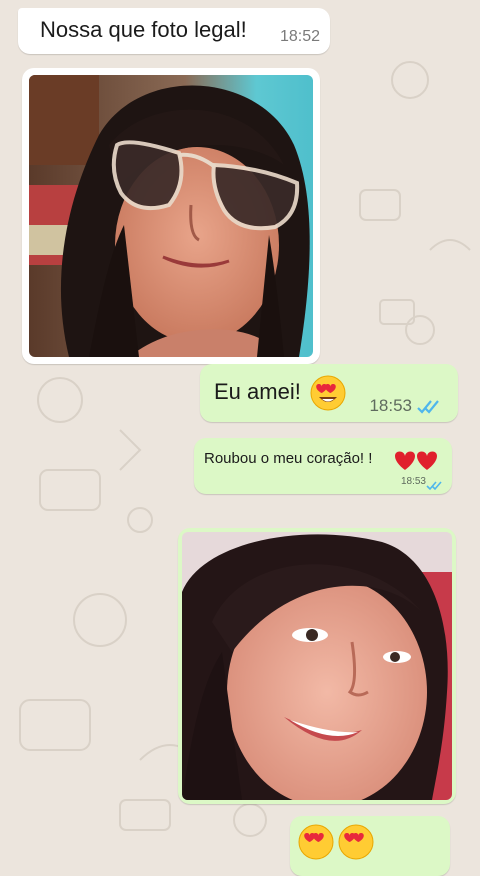  I want to click on incoming-message: Nossa que foto legal! 18:52, so click(174, 31).